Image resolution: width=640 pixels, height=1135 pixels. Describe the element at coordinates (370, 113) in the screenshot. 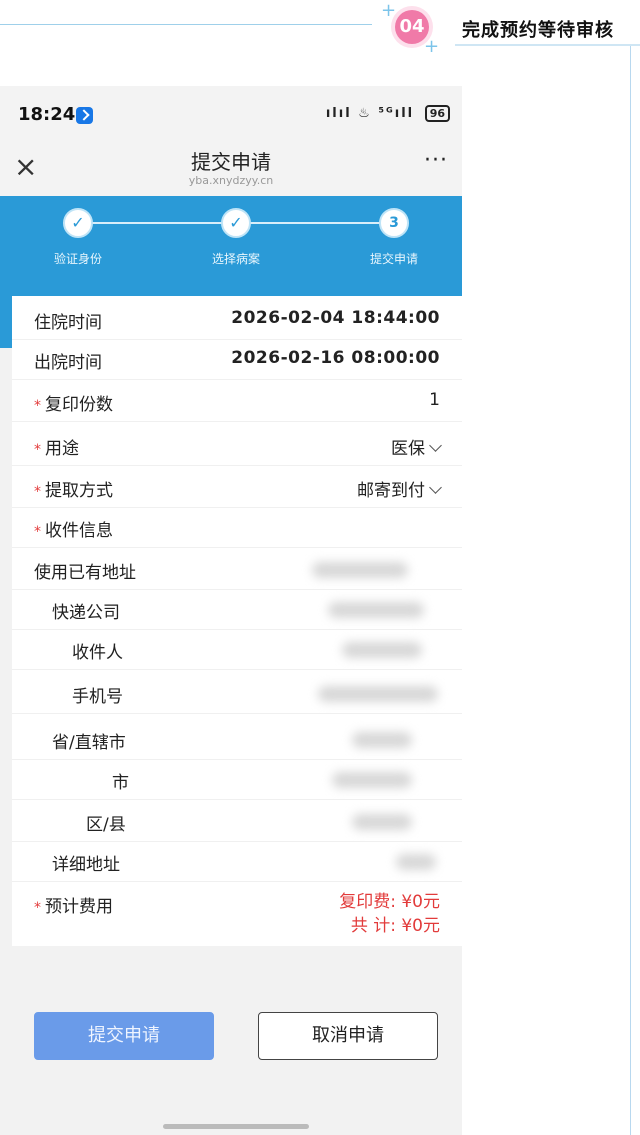

I see `signal-icon: ılıl ♨ ⁵ᴳıll` at that location.